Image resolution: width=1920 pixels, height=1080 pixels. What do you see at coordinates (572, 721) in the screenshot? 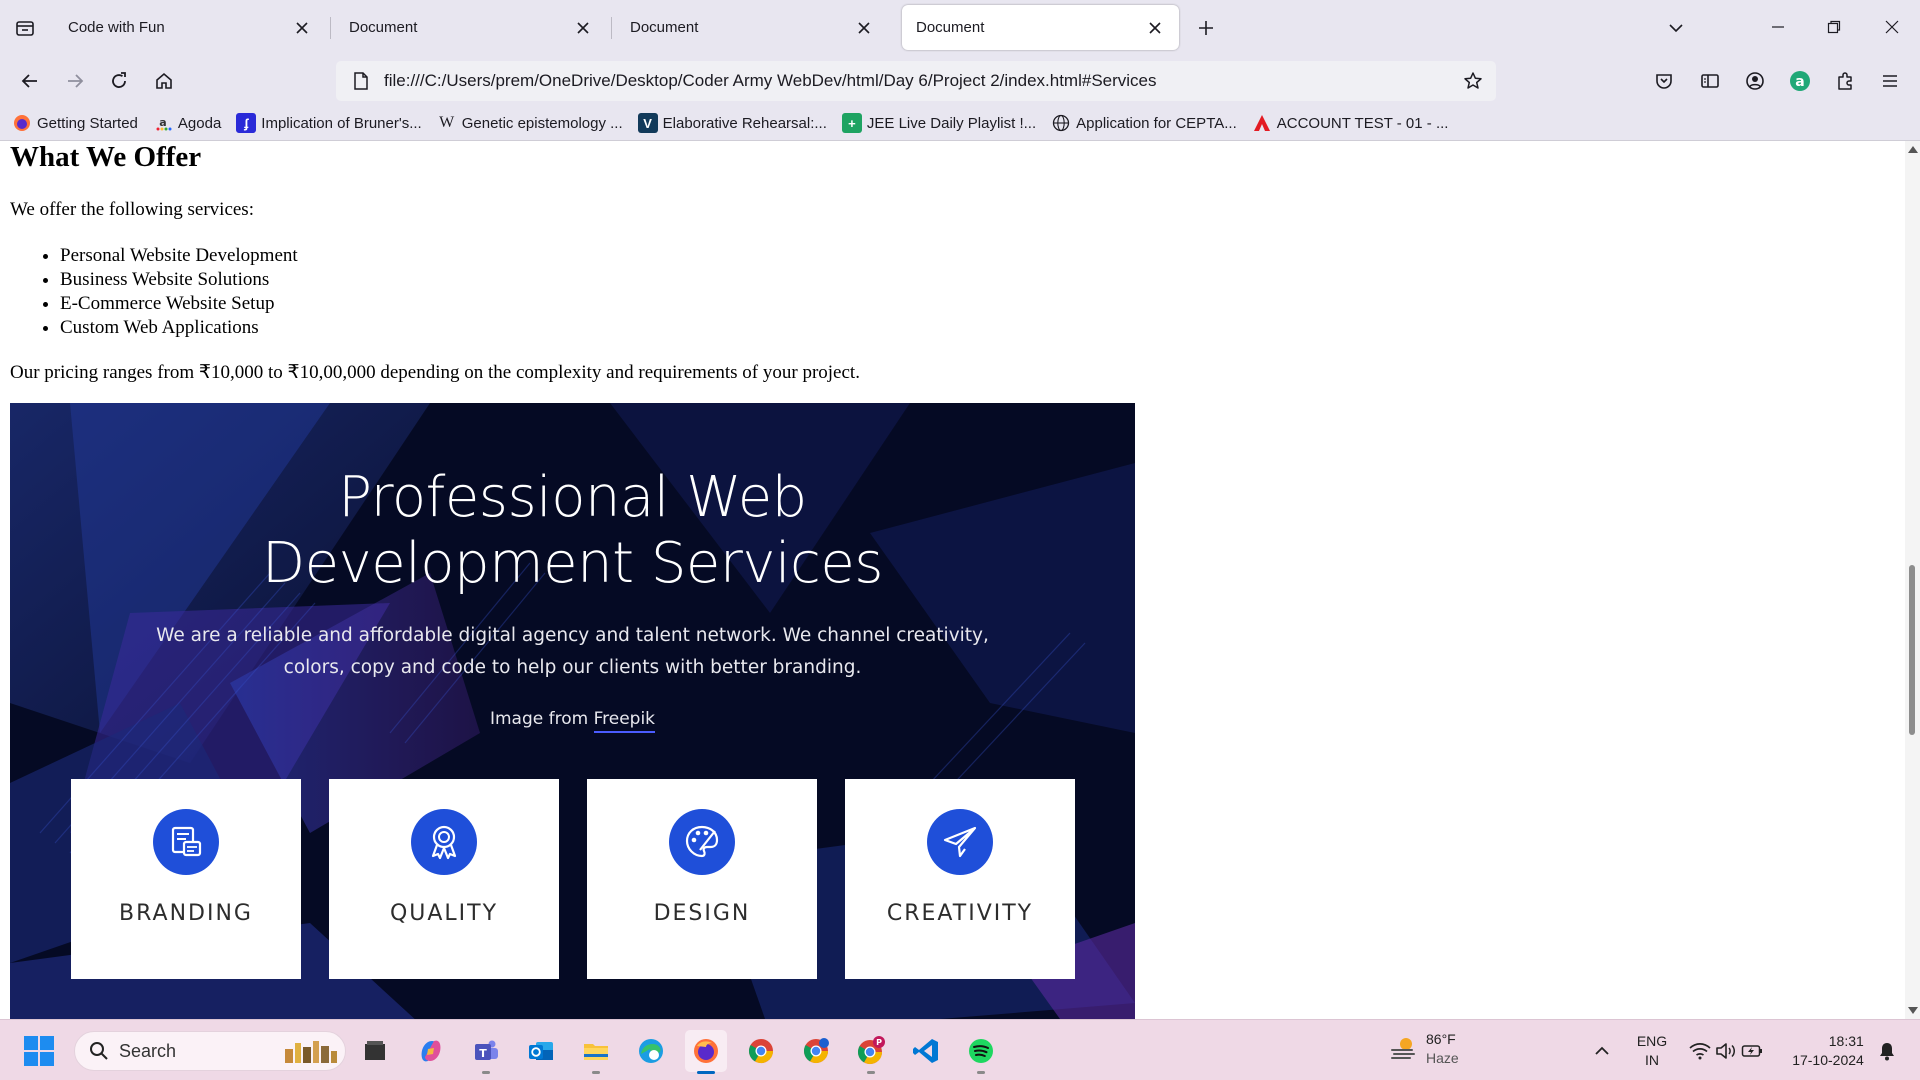
I see `banner-credit: Image from Freepik` at bounding box center [572, 721].